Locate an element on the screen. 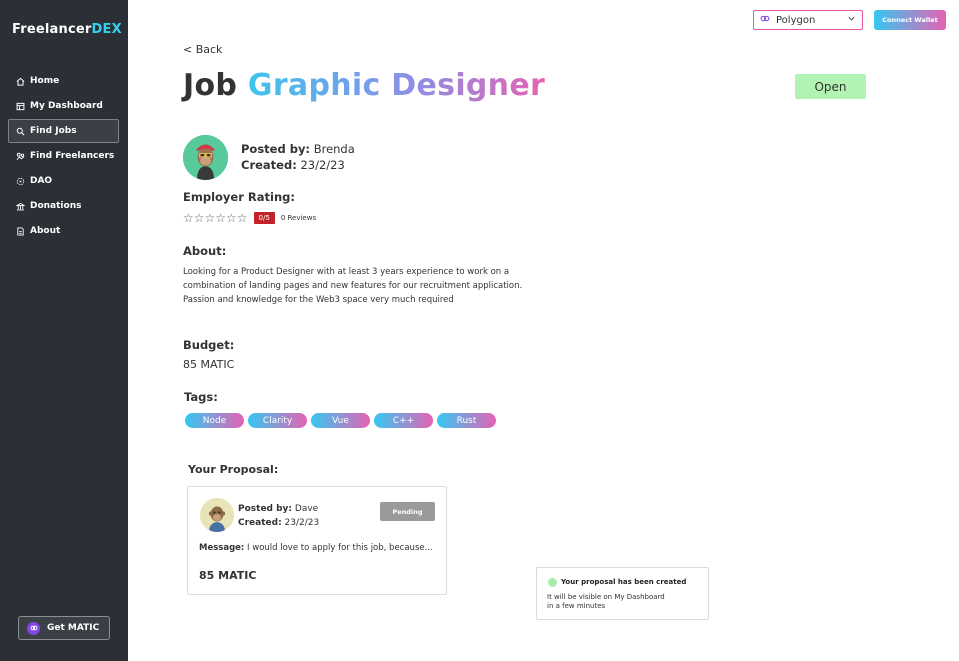  rating-stars-icon: ☆☆☆☆☆☆ is located at coordinates (215, 218).